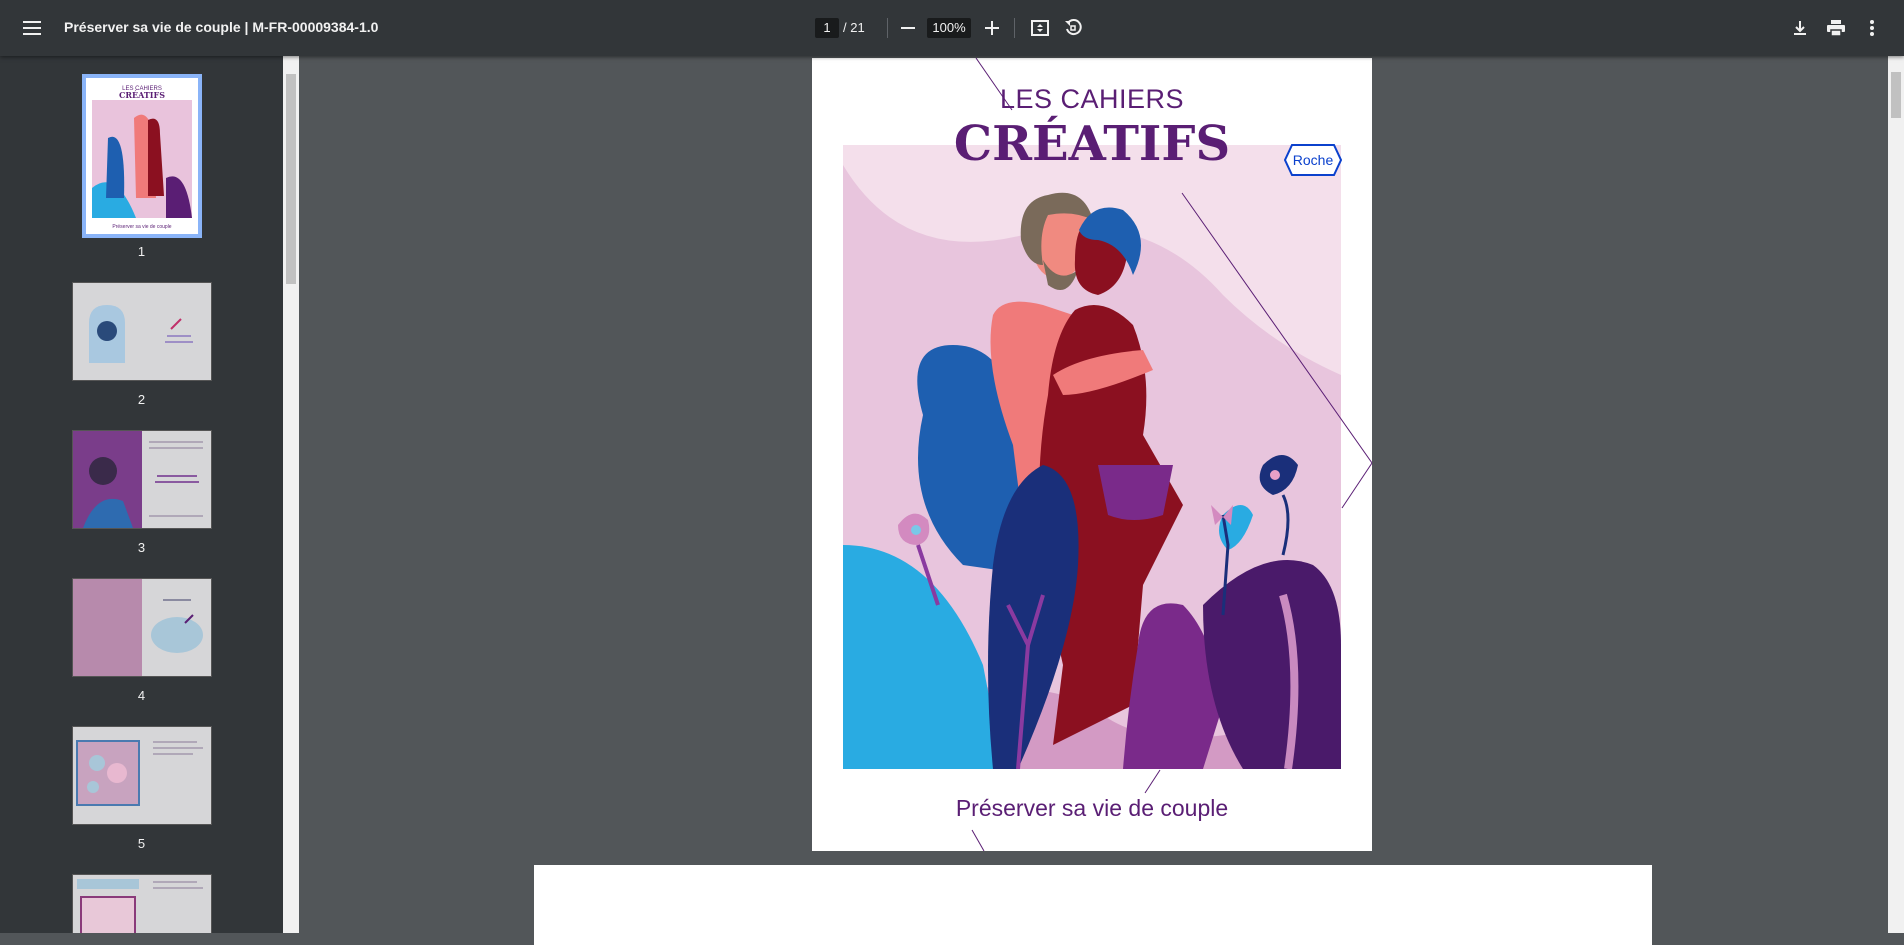 The width and height of the screenshot is (1904, 945). Describe the element at coordinates (1836, 28) in the screenshot. I see `print-icon` at that location.